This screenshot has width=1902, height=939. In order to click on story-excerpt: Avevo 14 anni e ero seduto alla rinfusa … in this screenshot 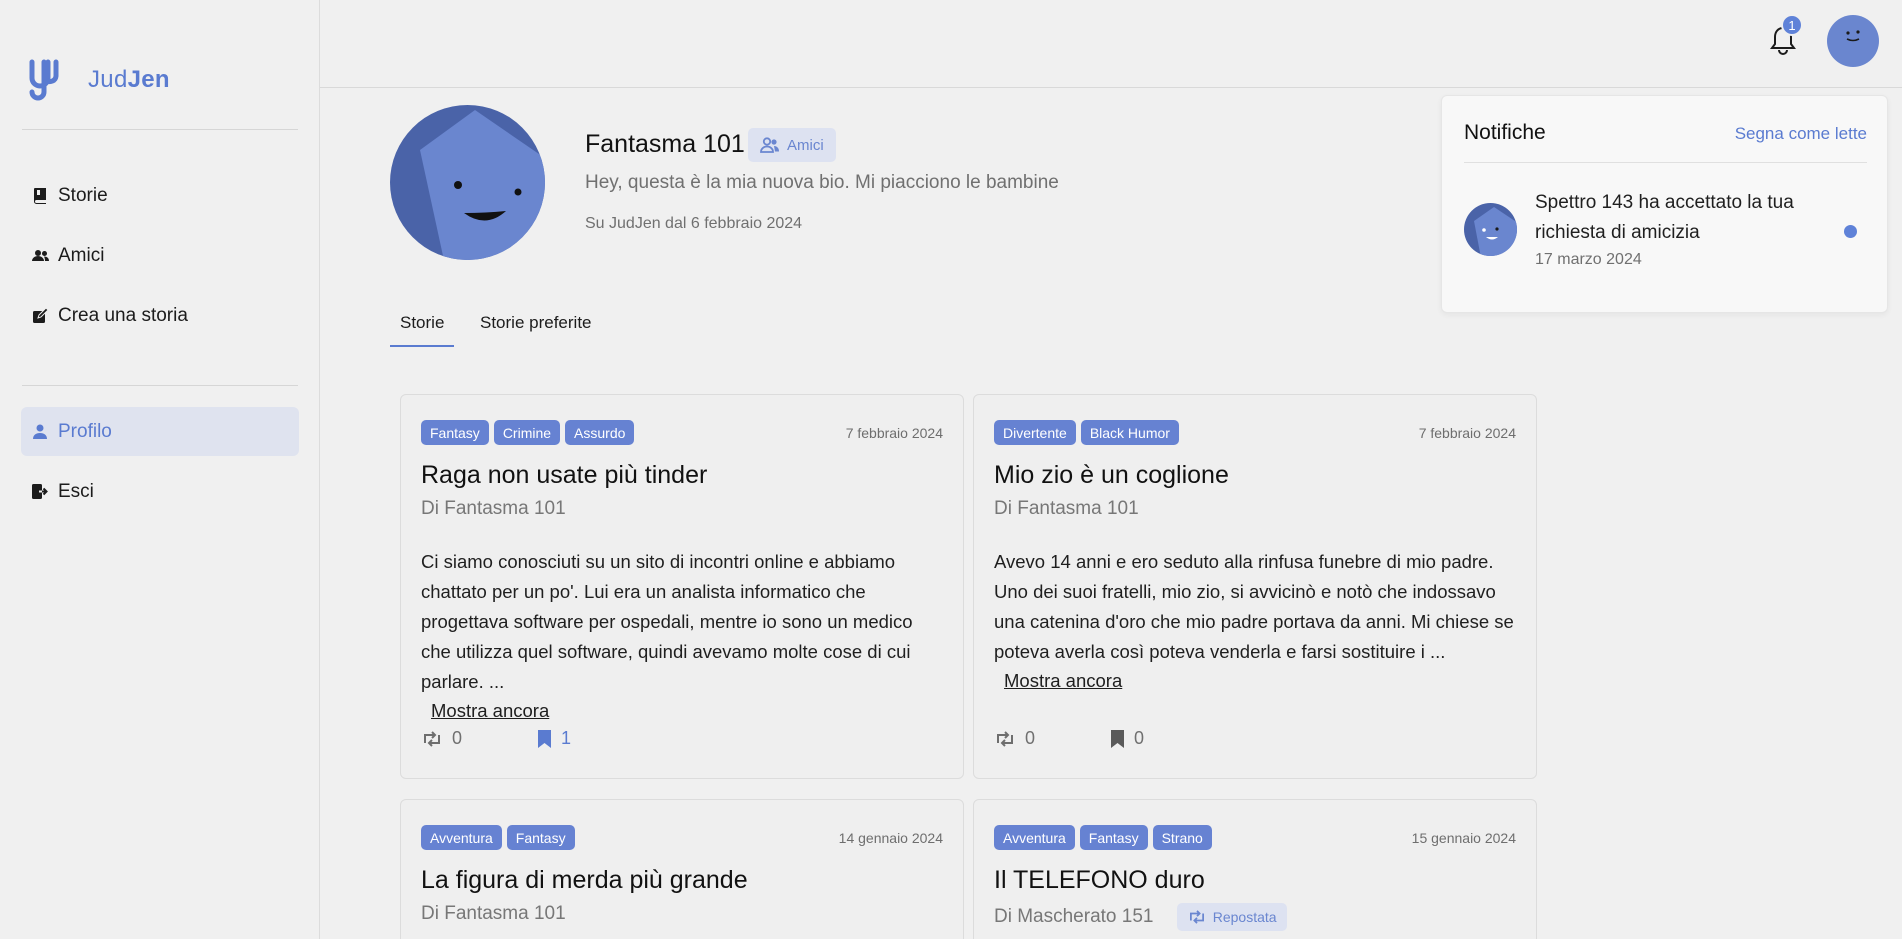, I will do `click(1254, 606)`.